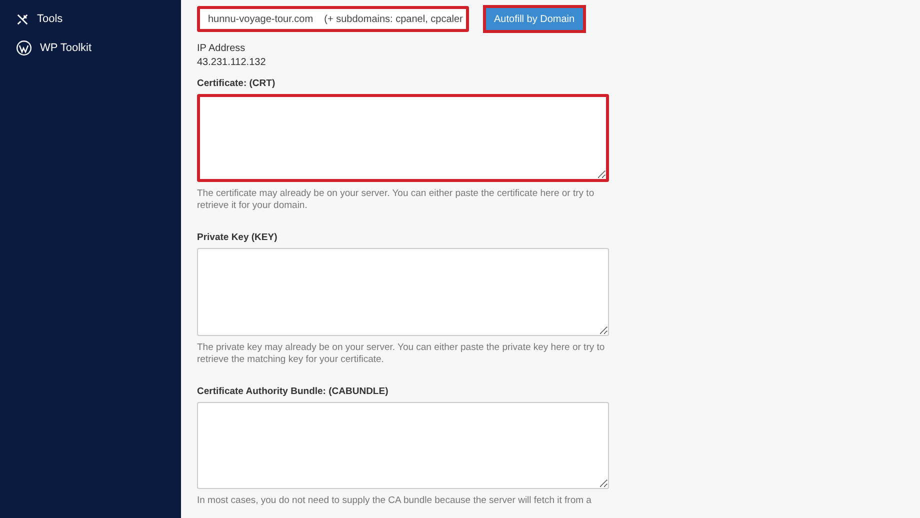 The height and width of the screenshot is (518, 920). I want to click on field-label: Private Key (KEY), so click(237, 238).